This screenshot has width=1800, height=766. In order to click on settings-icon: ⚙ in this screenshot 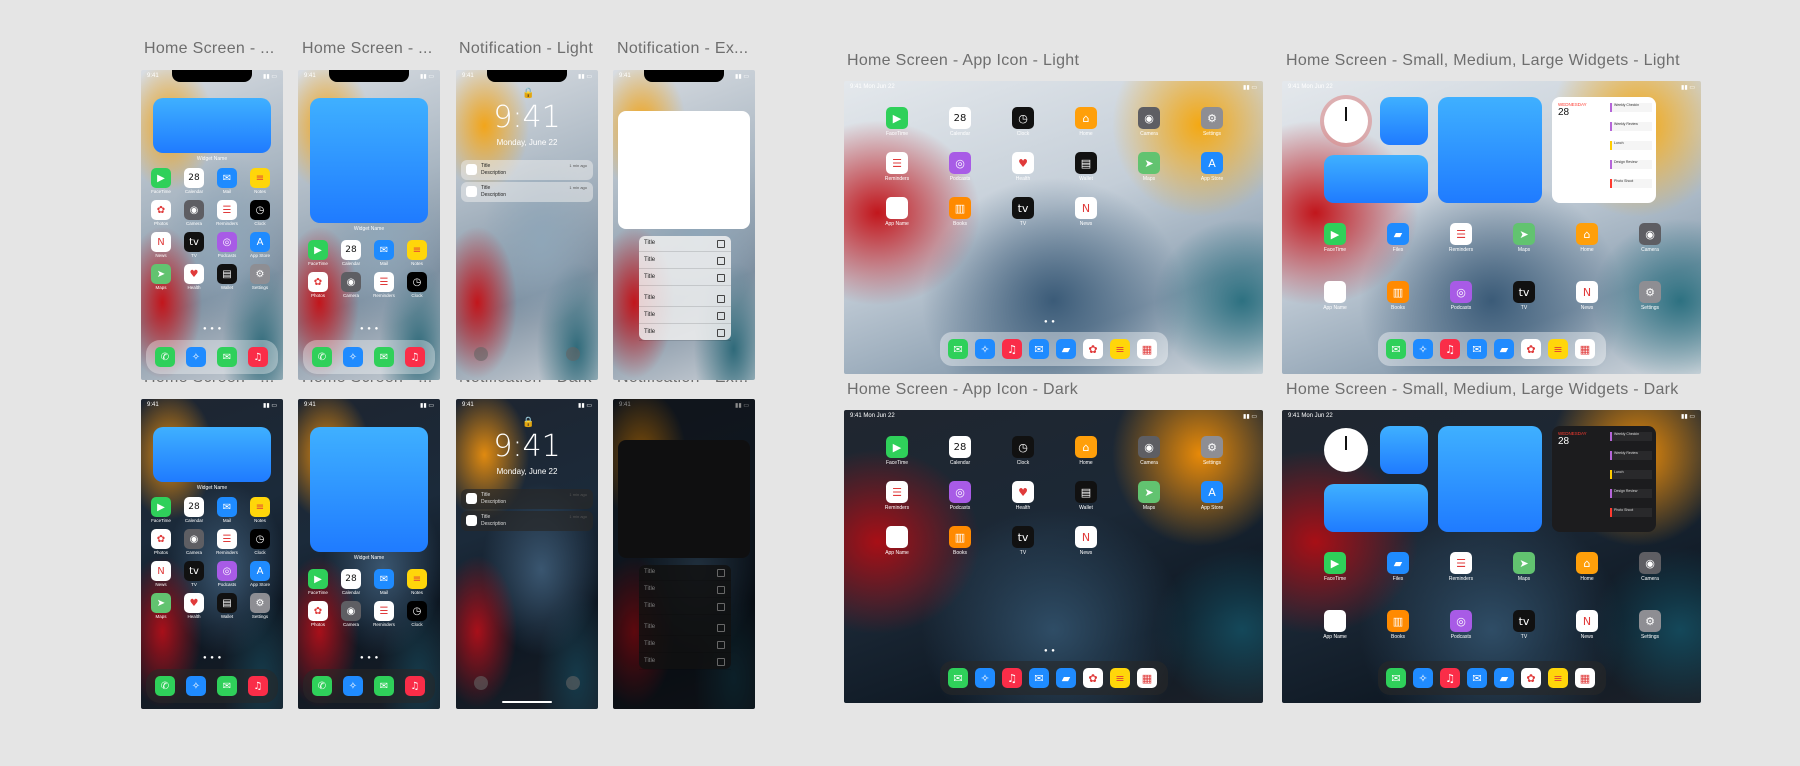, I will do `click(1650, 621)`.